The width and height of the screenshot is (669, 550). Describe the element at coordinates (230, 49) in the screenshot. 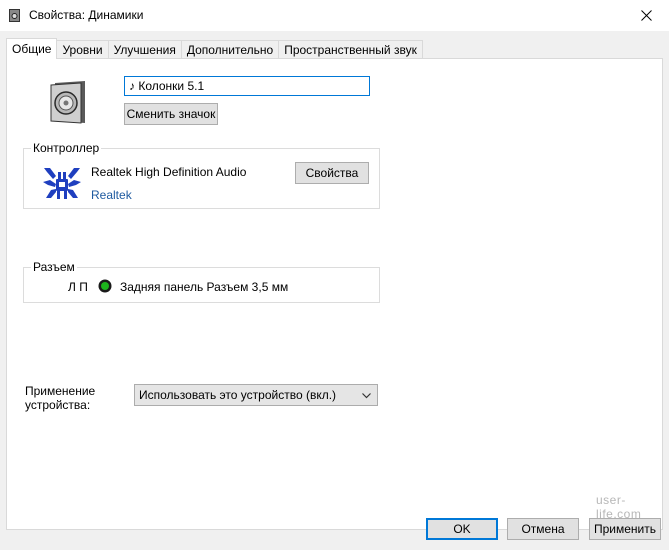

I see `tab-advanced: Дополнительно` at that location.